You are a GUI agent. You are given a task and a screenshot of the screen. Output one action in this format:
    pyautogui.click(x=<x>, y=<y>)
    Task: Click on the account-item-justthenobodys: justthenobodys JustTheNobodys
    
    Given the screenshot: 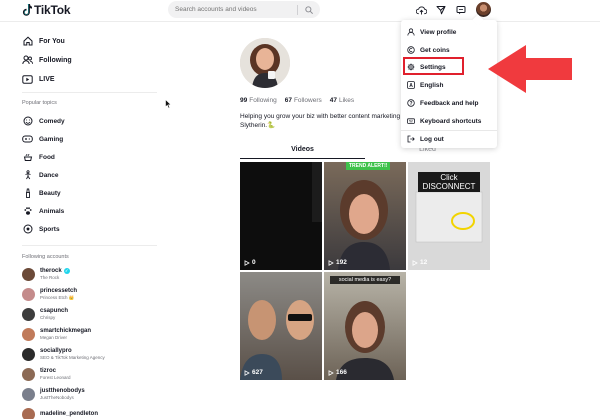 What is the action you would take?
    pyautogui.click(x=53, y=394)
    